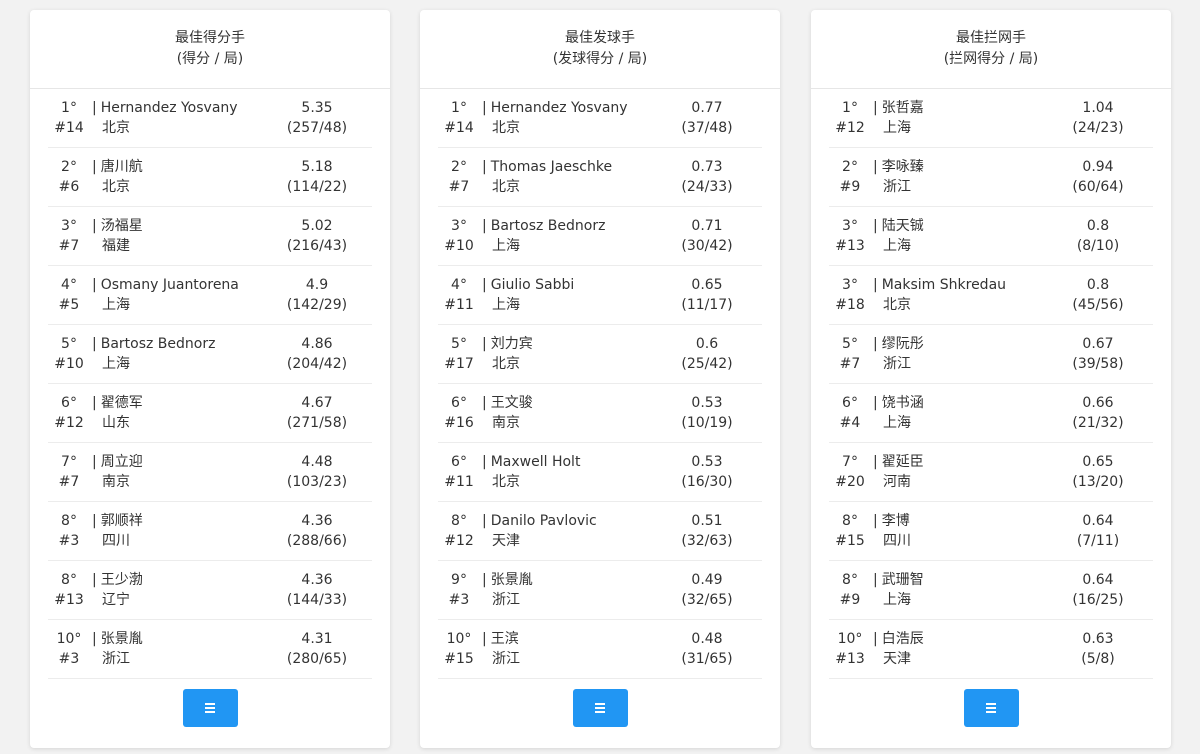 This screenshot has height=754, width=1200. What do you see at coordinates (600, 649) in the screenshot?
I see `ranking-row: 10° #15 | 王滨 浙江 0.48 (31/65)` at bounding box center [600, 649].